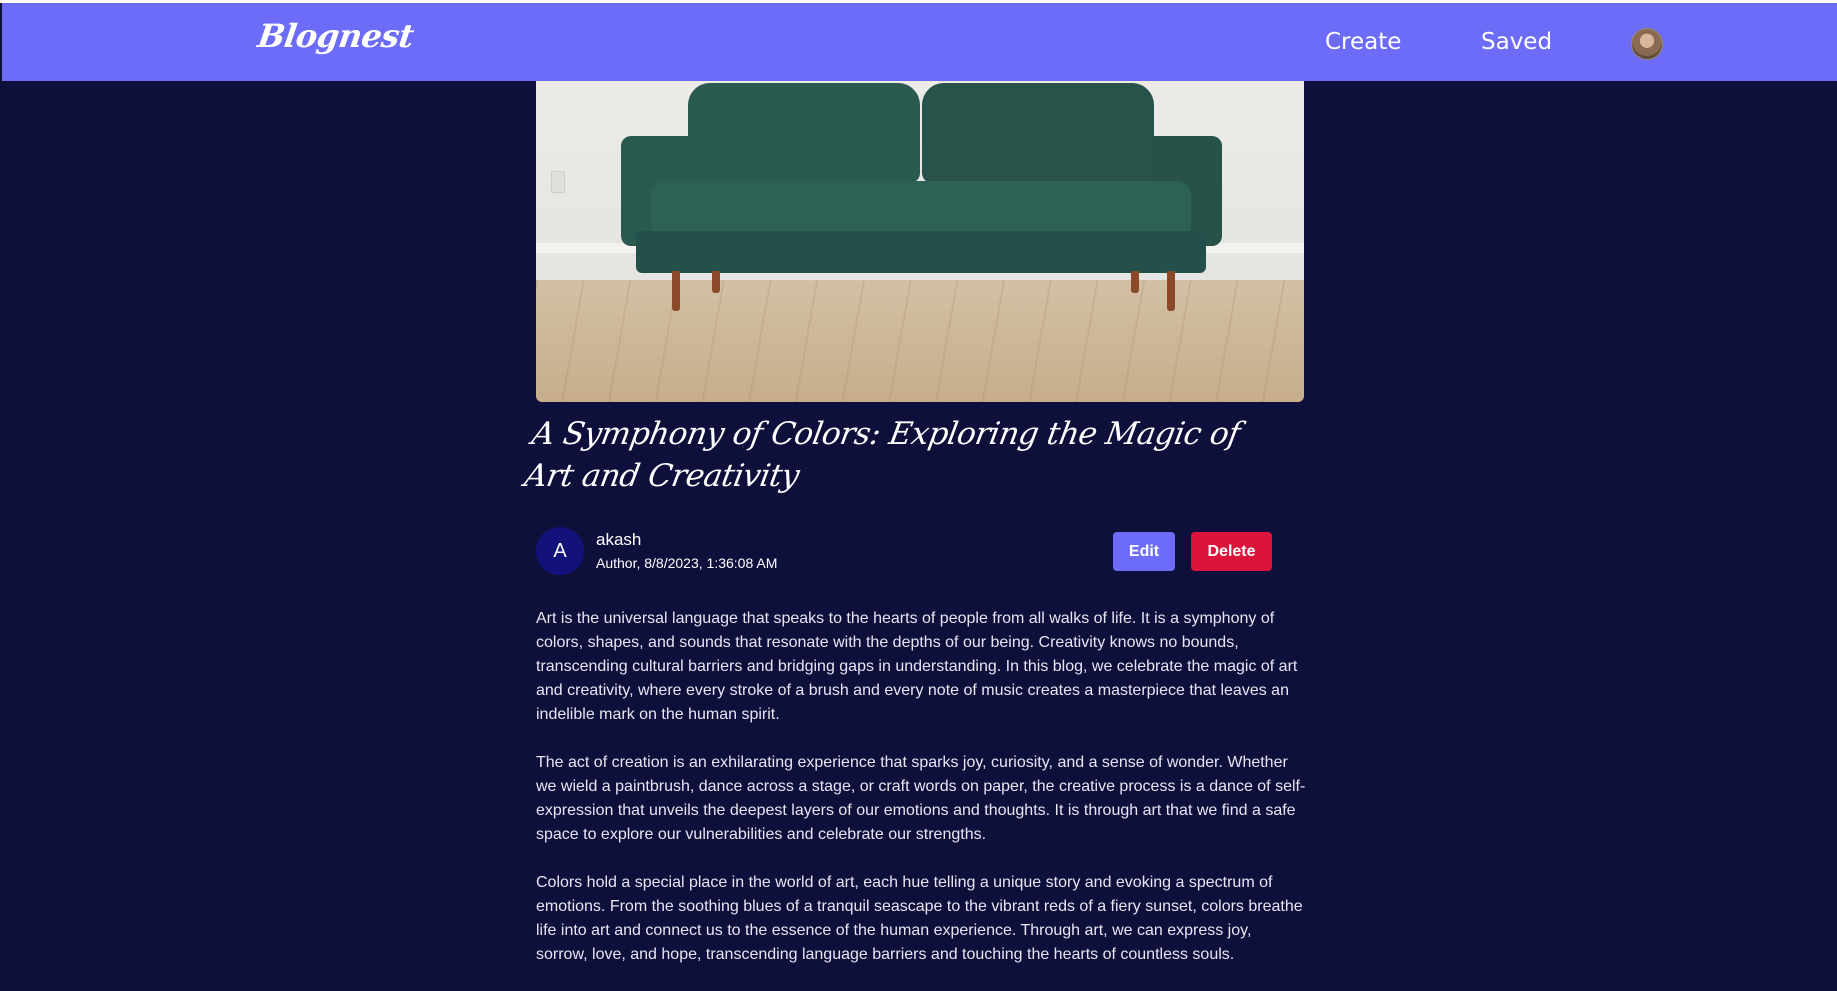  What do you see at coordinates (560, 551) in the screenshot?
I see `author-avatar: A` at bounding box center [560, 551].